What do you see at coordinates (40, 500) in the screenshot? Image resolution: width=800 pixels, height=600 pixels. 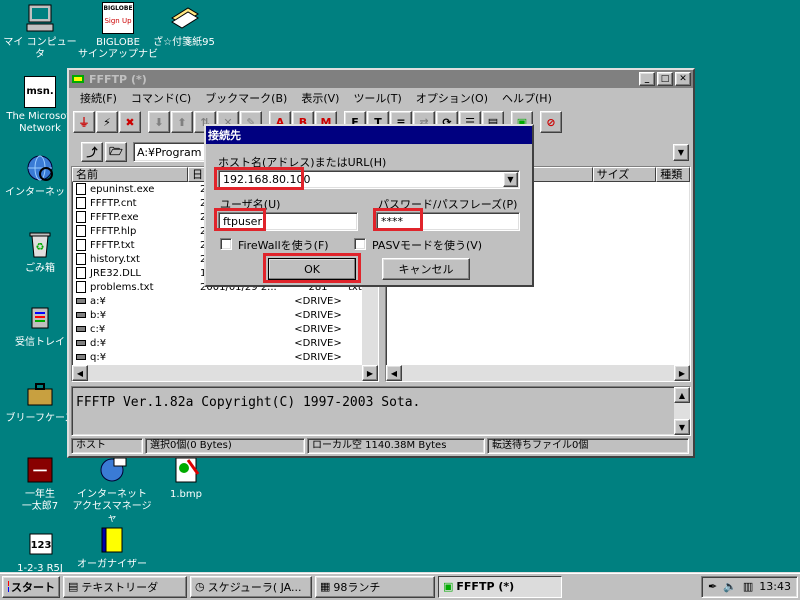 I see `desktop-icon-label: 一年生 一太郎7` at bounding box center [40, 500].